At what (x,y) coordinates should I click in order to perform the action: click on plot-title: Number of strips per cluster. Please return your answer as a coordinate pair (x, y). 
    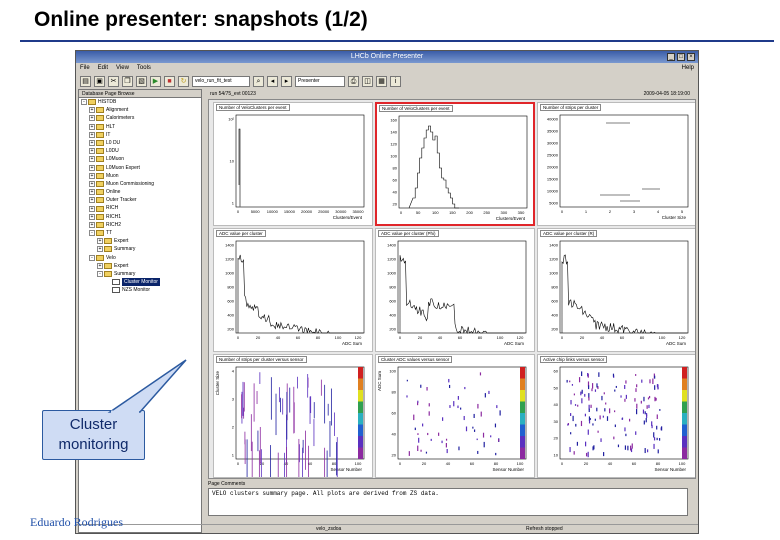
    Looking at the image, I should click on (571, 107).